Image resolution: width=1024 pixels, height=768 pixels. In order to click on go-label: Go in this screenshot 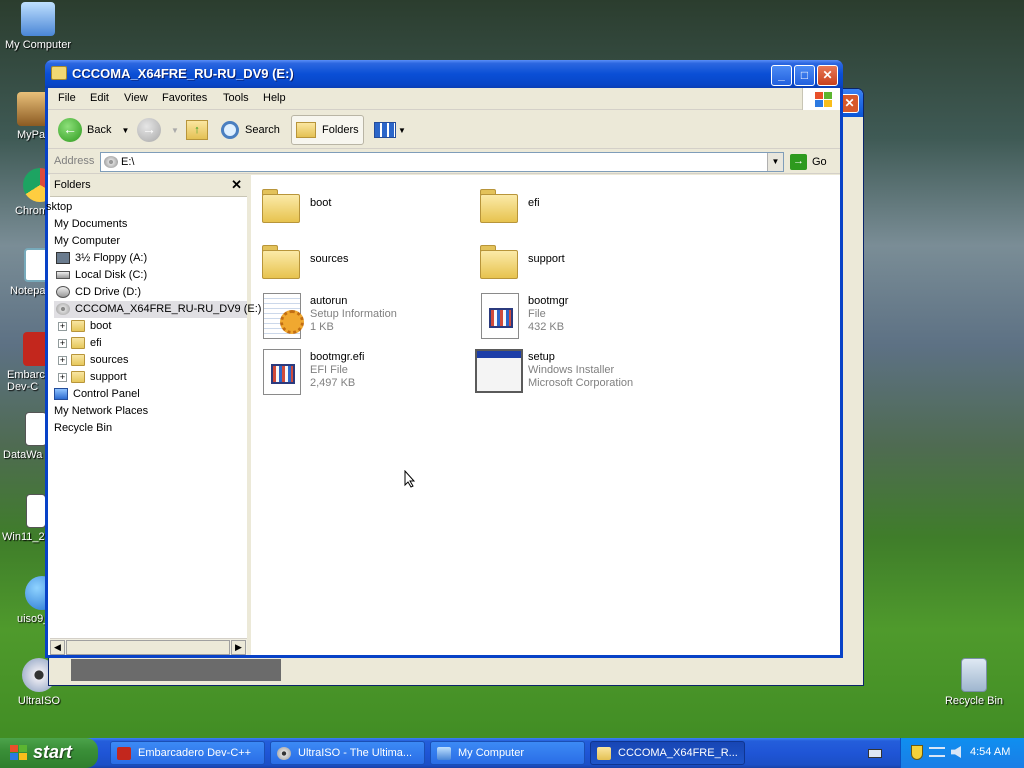, I will do `click(819, 162)`.